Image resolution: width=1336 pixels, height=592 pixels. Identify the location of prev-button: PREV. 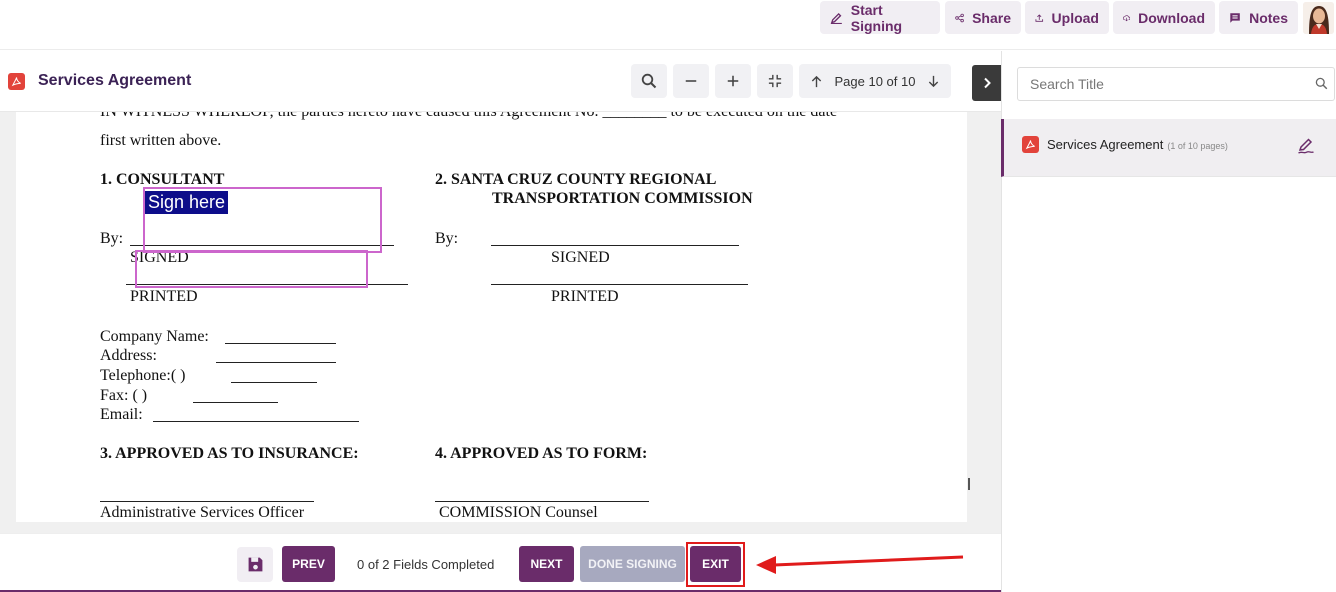
(308, 564).